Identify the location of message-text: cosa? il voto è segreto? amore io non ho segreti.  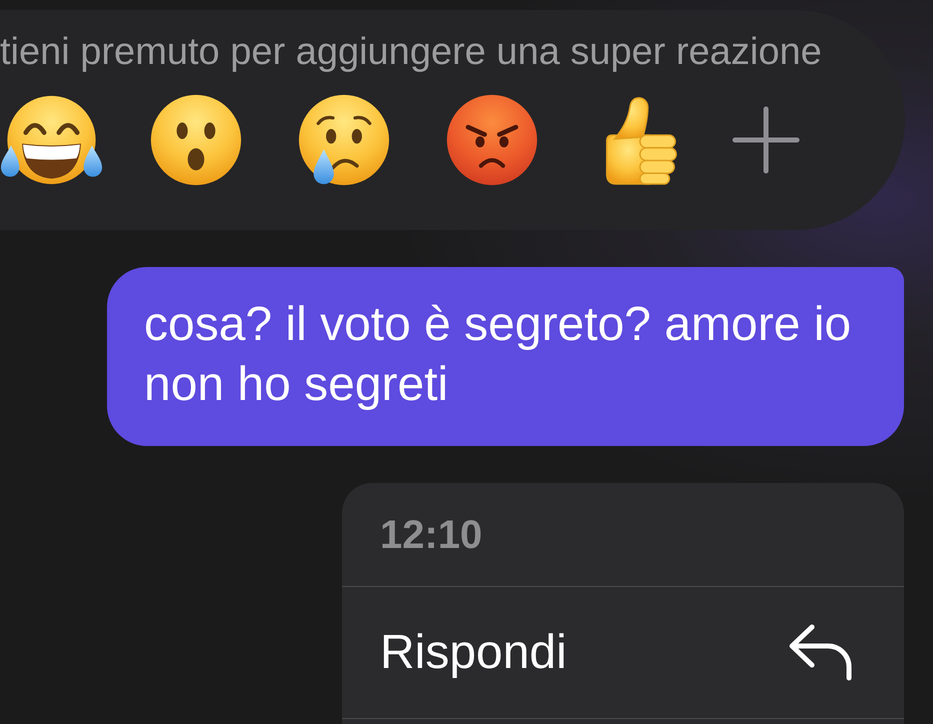
(498, 355).